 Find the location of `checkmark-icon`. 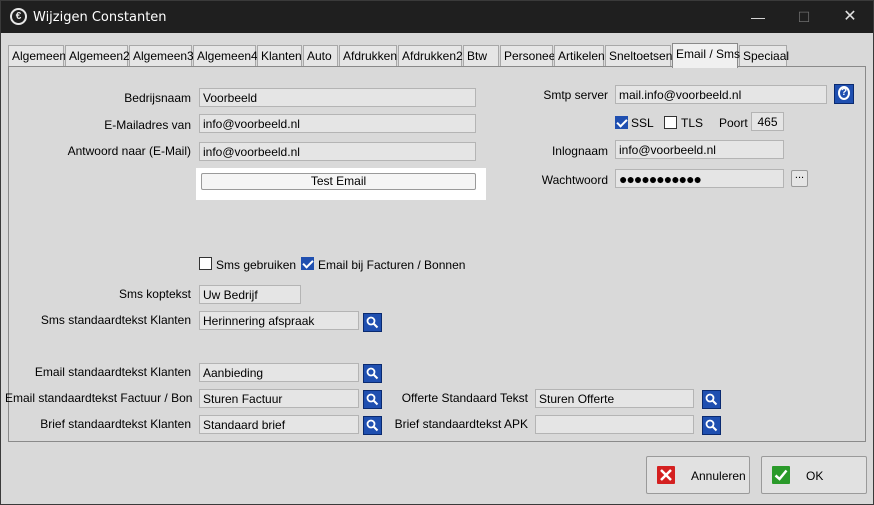

checkmark-icon is located at coordinates (781, 475).